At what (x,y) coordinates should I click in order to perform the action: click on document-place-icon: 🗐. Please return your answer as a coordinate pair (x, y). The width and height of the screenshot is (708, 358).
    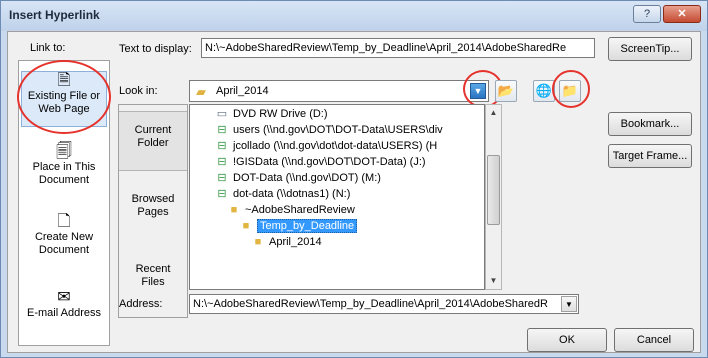
    Looking at the image, I should click on (64, 151).